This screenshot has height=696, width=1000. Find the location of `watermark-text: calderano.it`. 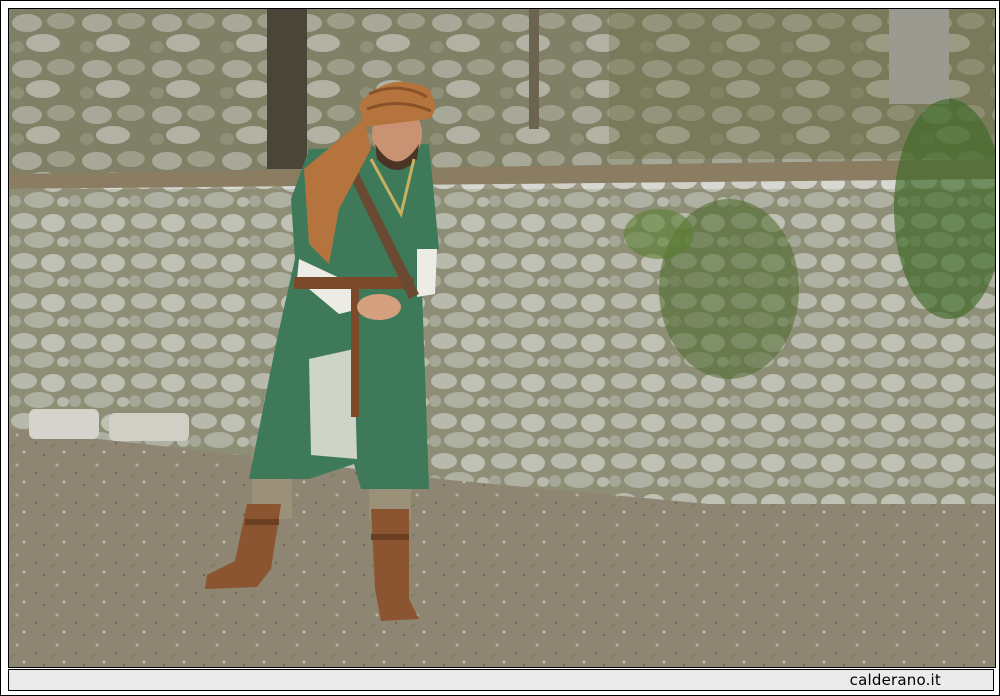

watermark-text: calderano.it is located at coordinates (895, 680).